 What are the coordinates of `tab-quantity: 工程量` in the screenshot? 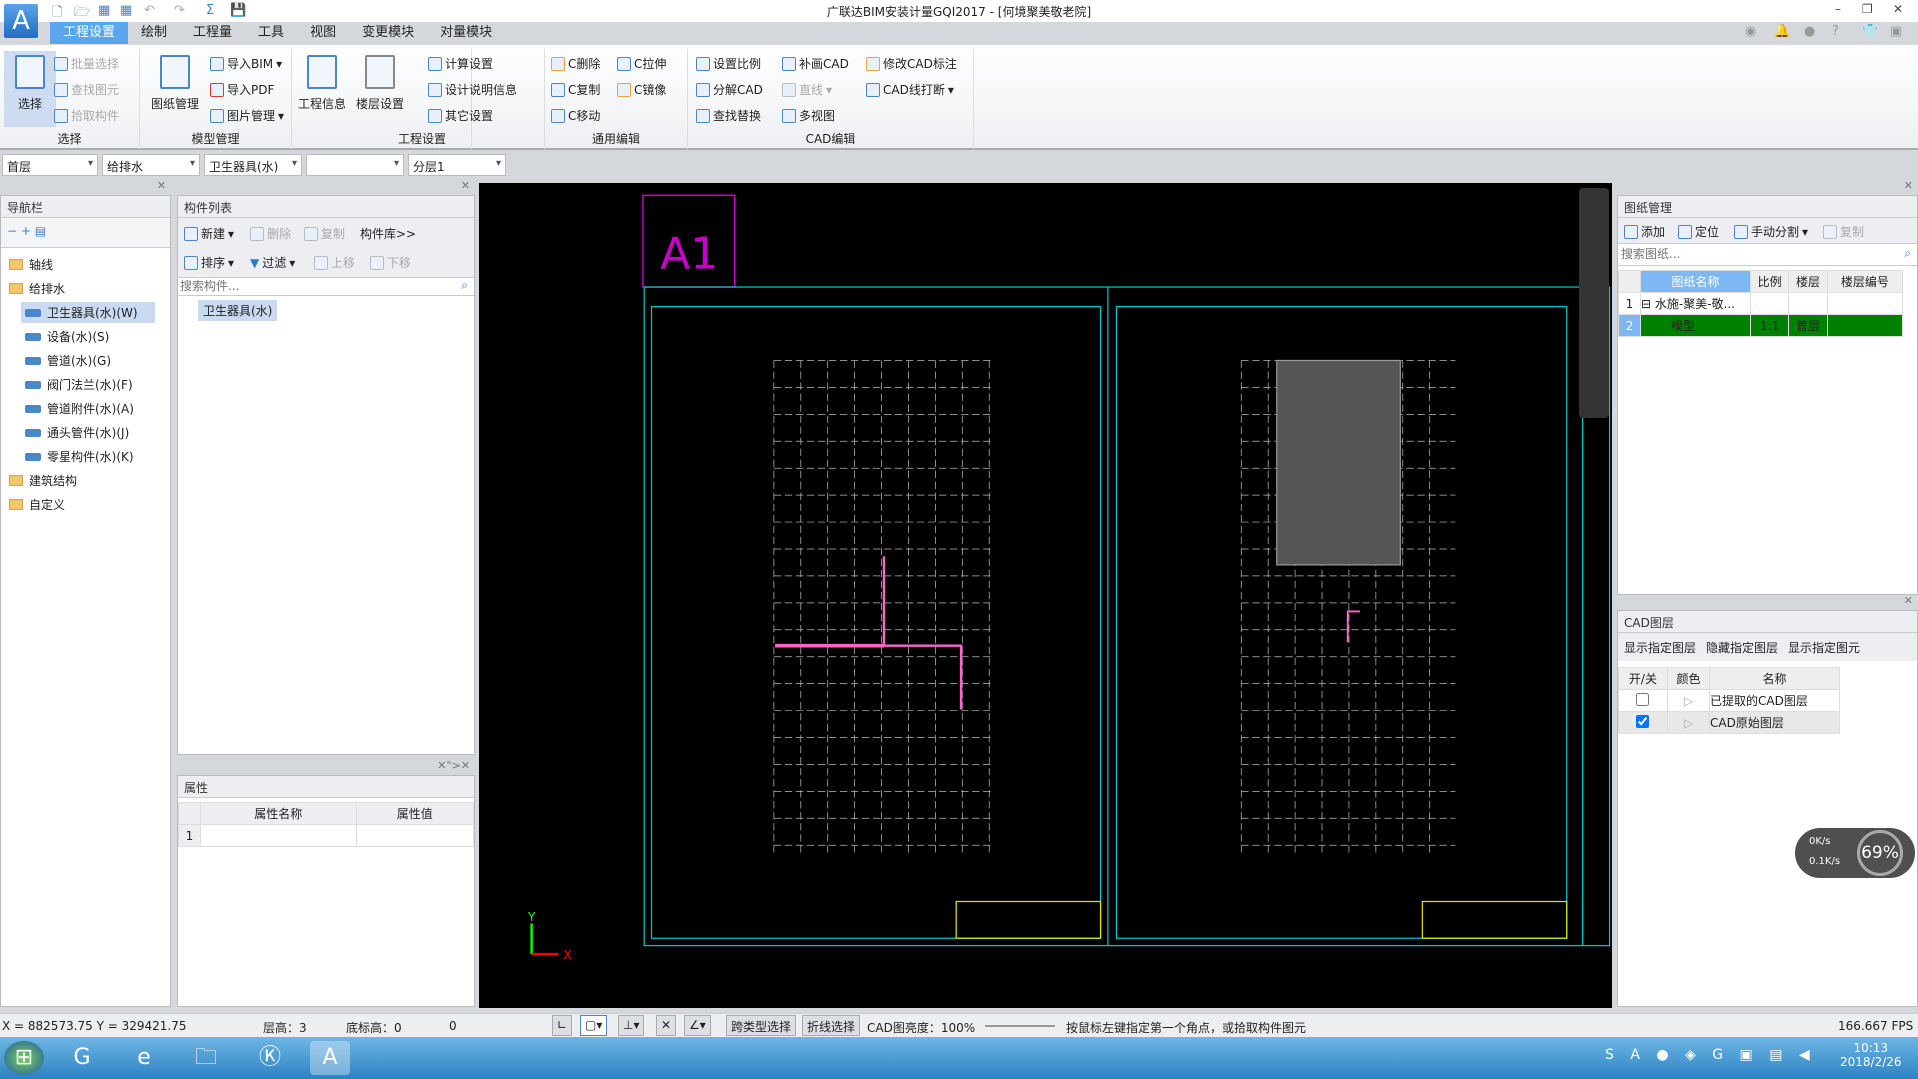 It's located at (212, 33).